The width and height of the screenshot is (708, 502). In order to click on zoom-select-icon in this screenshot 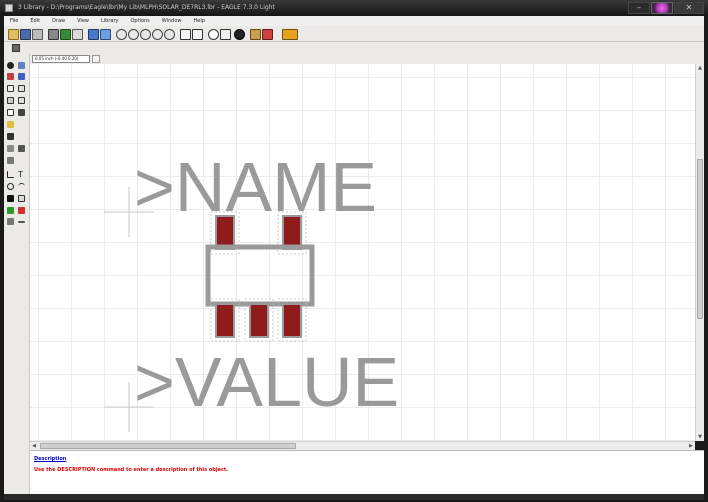, I will do `click(169, 34)`.